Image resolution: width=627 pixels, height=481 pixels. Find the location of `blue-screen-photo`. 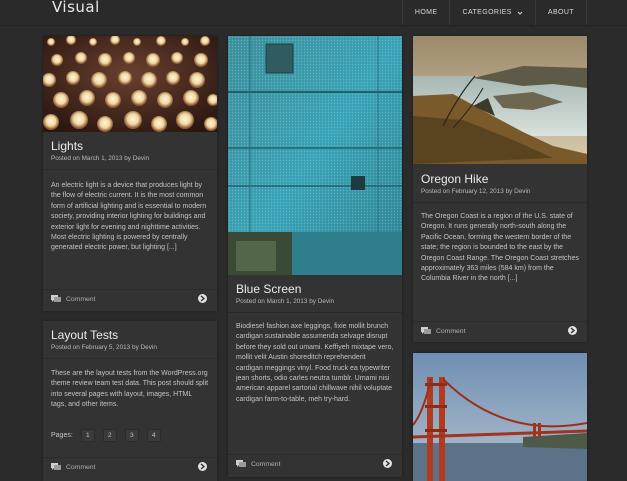

blue-screen-photo is located at coordinates (315, 155).